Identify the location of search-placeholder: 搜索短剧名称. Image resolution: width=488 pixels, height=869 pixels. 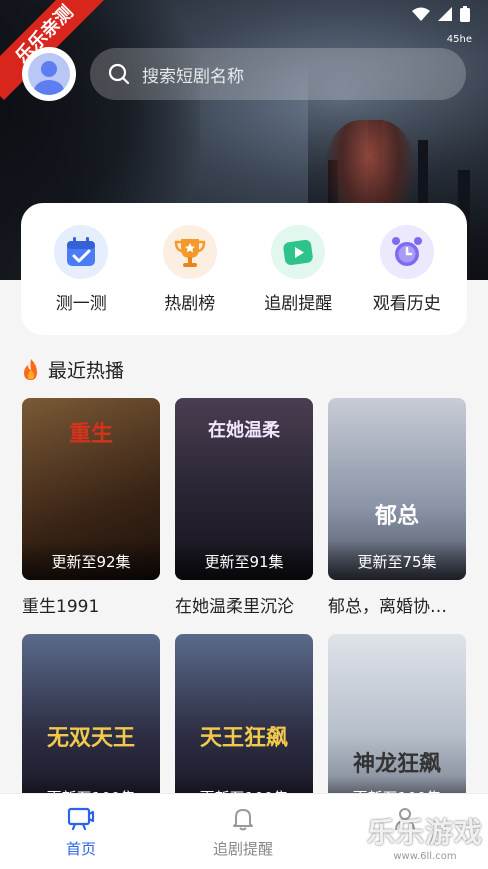
(193, 76).